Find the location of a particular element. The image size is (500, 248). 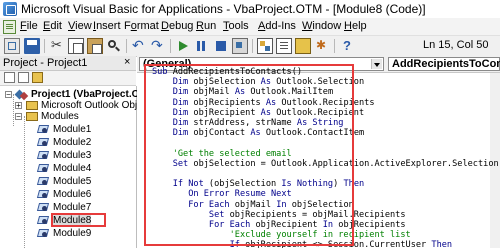

module-highlight-box is located at coordinates (78, 220).